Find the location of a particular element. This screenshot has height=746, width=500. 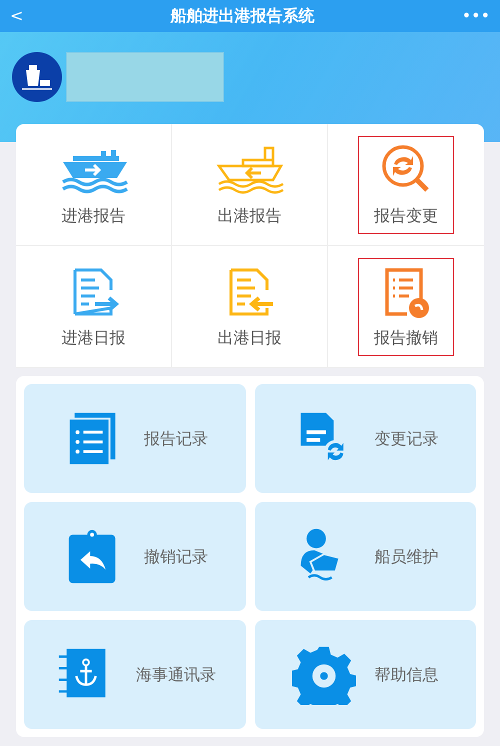

avatar-icon is located at coordinates (37, 77).